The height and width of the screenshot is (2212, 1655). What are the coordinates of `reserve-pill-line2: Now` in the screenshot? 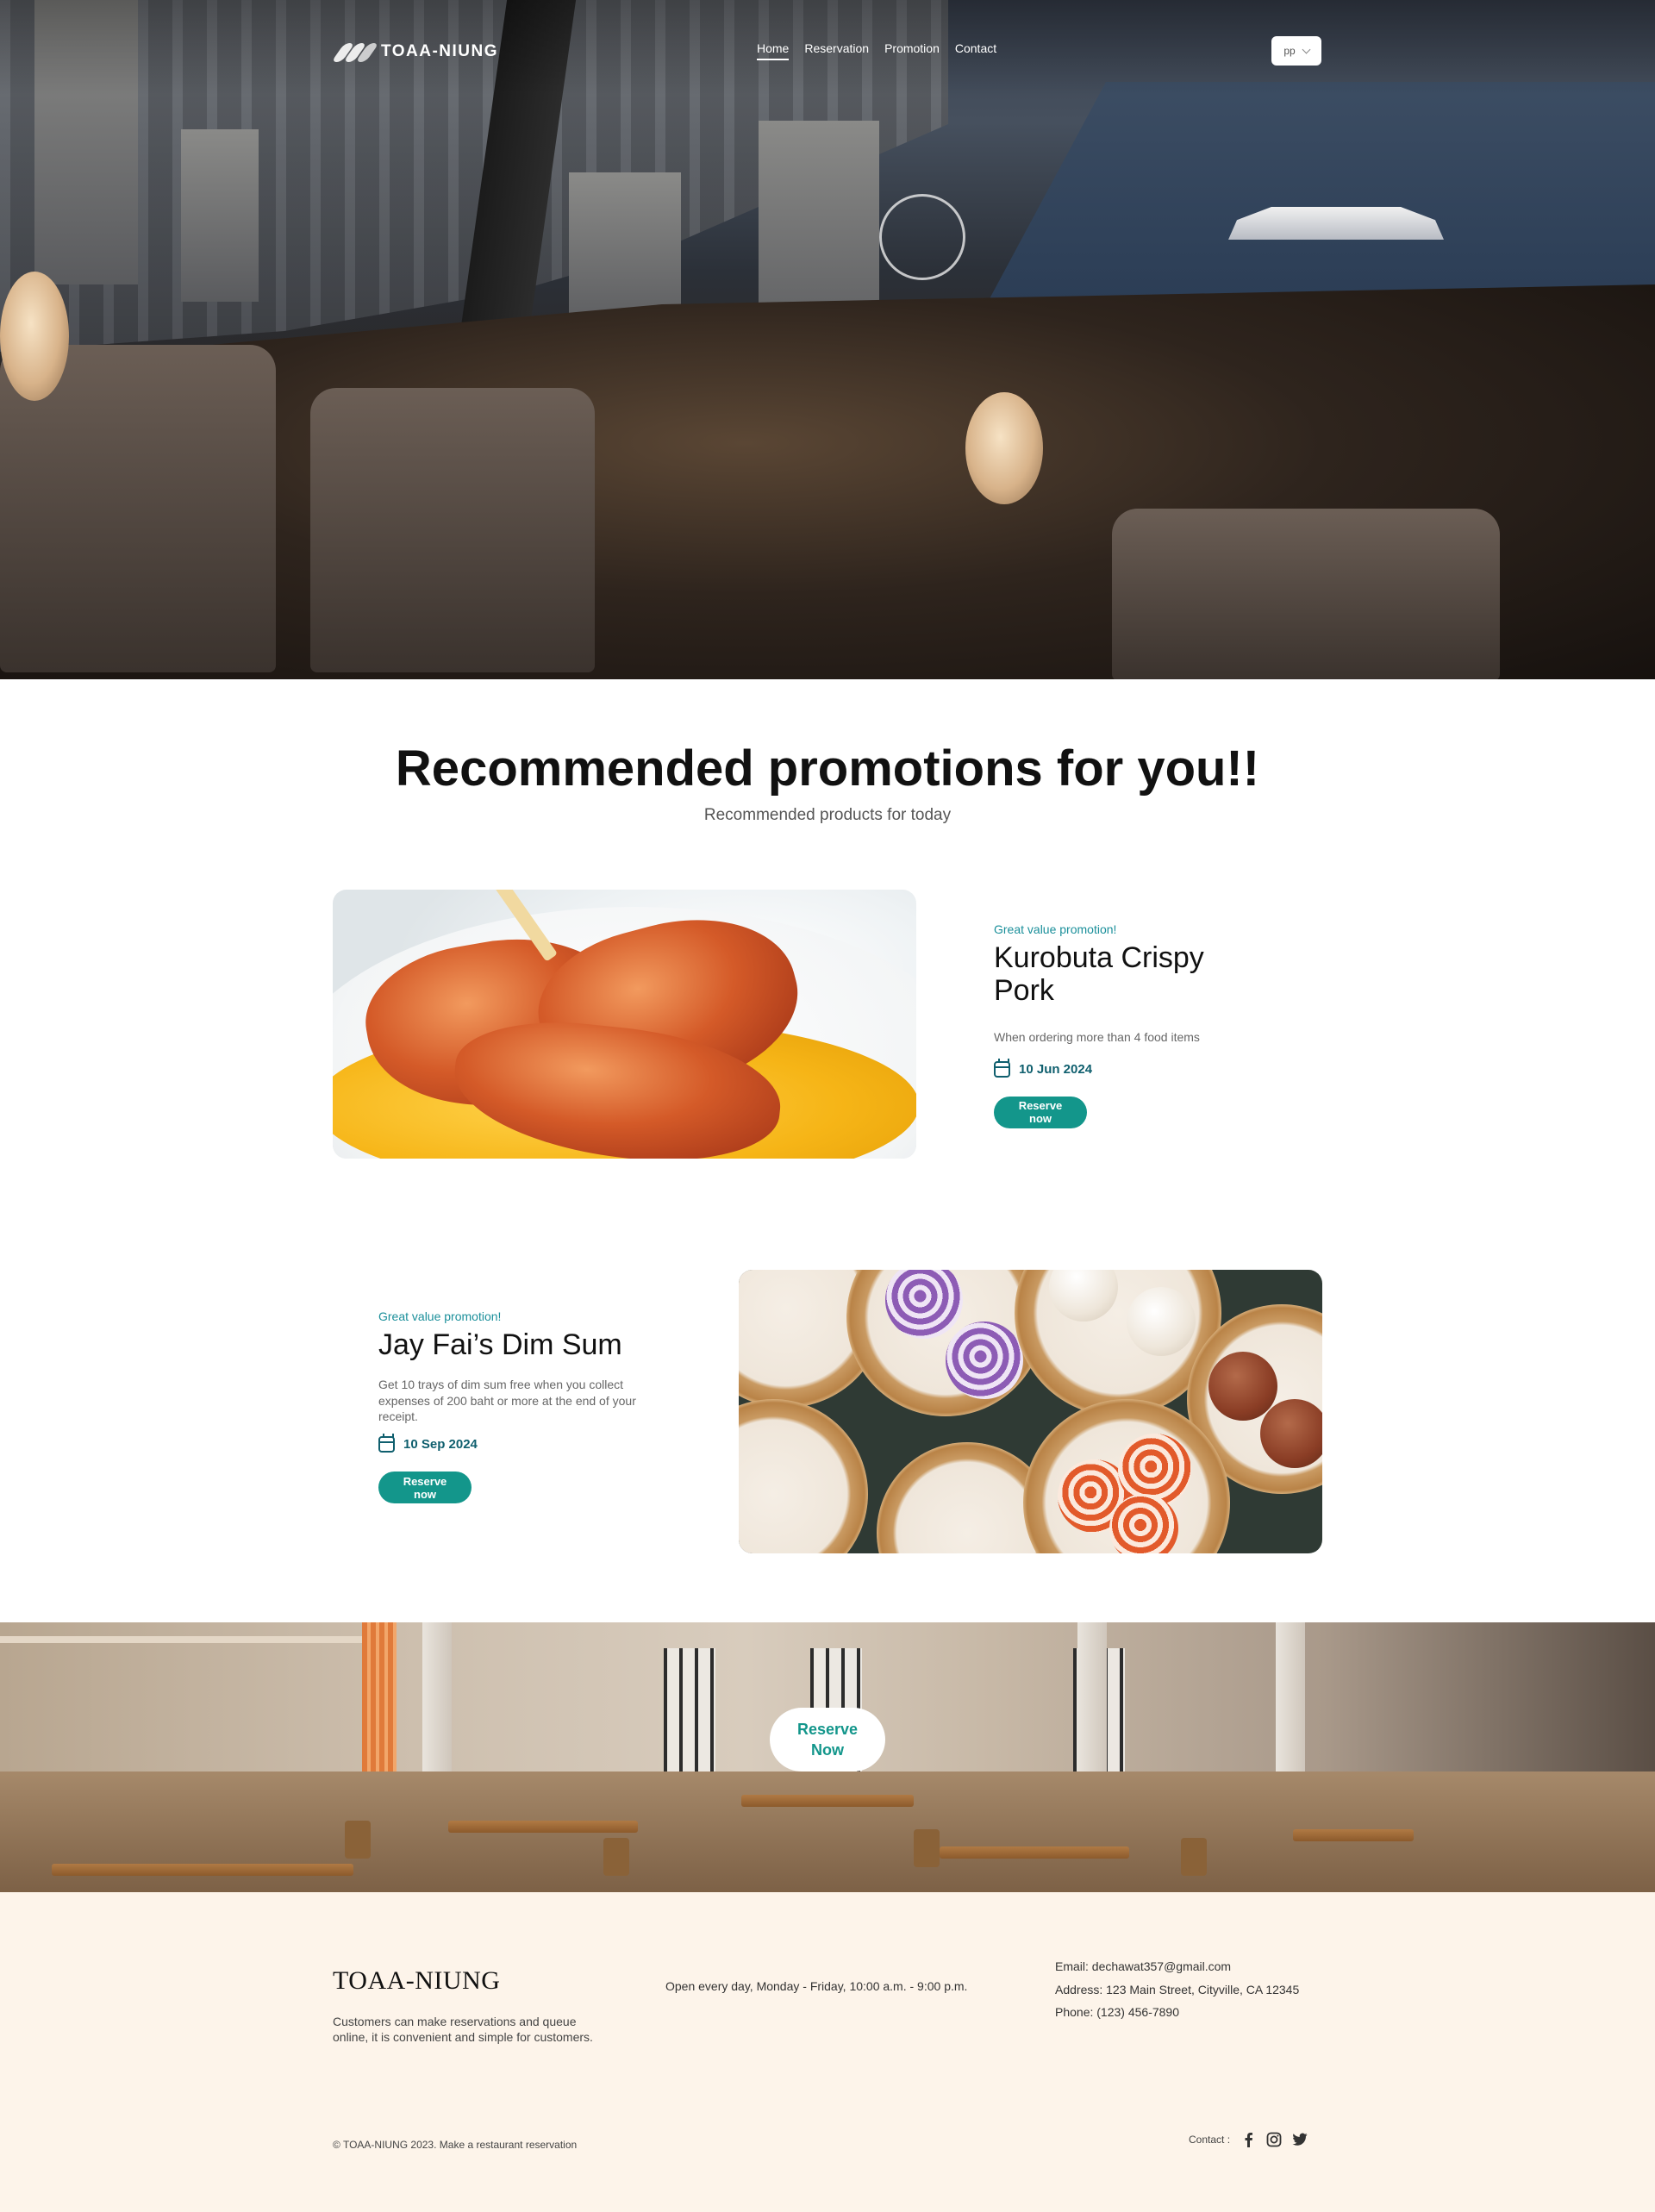 It's located at (828, 1750).